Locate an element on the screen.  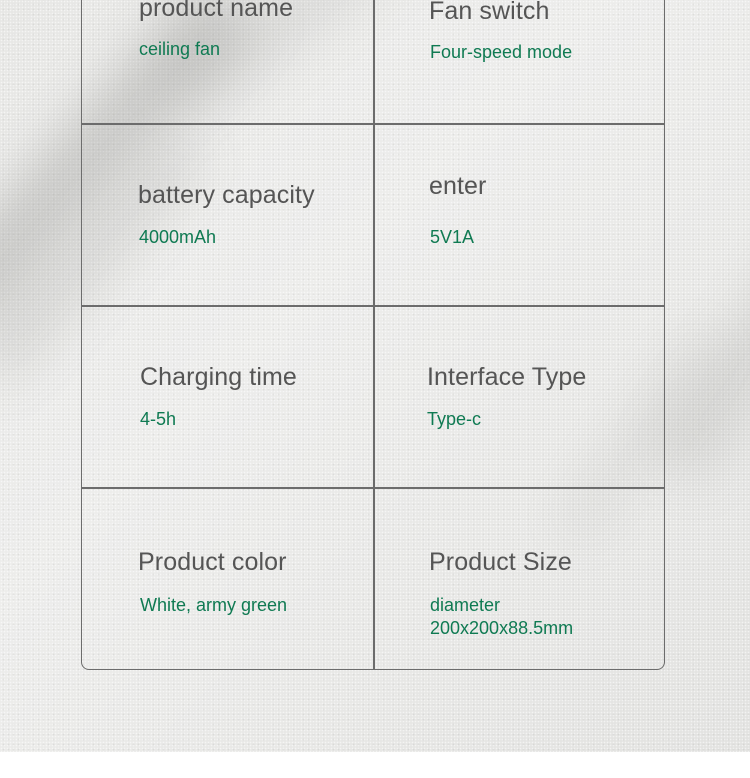
spec-label-fan-switch: Fan switch is located at coordinates (489, 12).